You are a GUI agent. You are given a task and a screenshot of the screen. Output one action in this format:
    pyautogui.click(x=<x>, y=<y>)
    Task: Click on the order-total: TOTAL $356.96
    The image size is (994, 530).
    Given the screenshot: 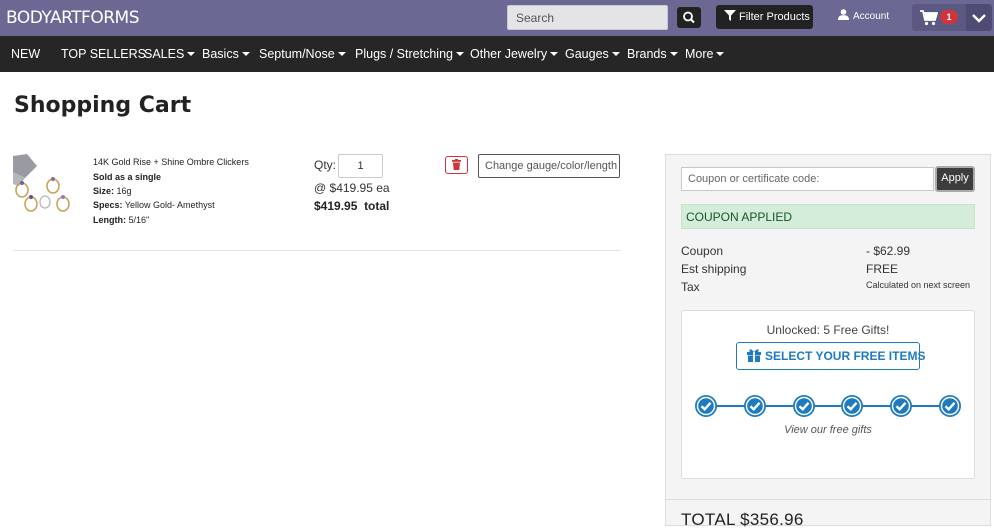 What is the action you would take?
    pyautogui.click(x=742, y=519)
    